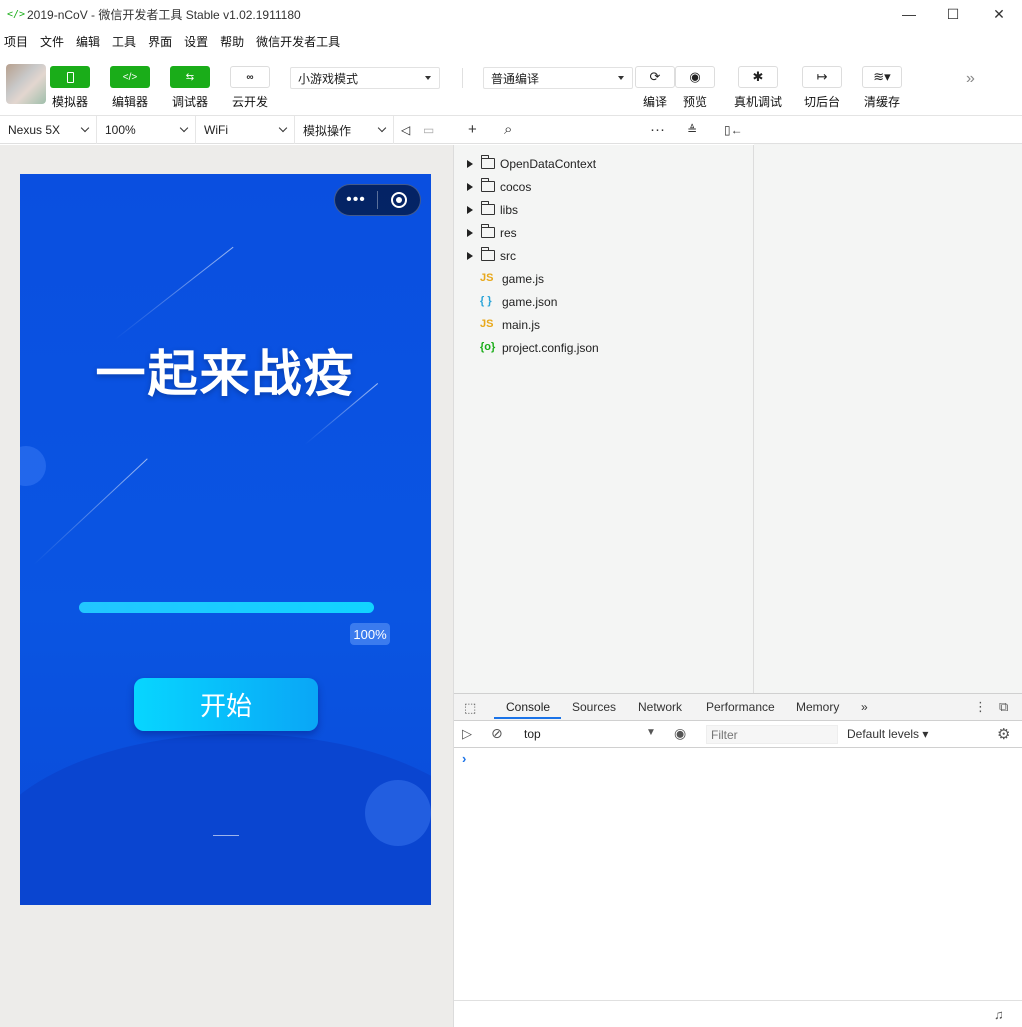 The image size is (1022, 1027). Describe the element at coordinates (528, 707) in the screenshot. I see `tab-console: Console` at that location.